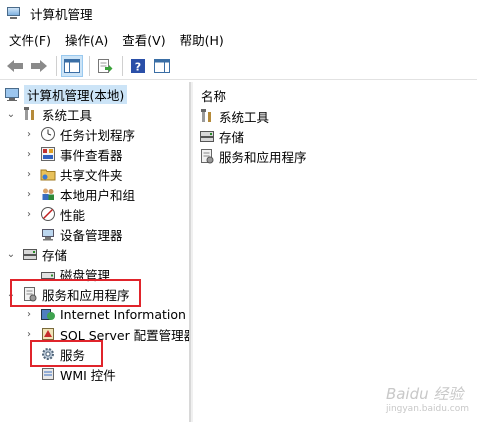  What do you see at coordinates (48, 194) in the screenshot?
I see `users-icon` at bounding box center [48, 194].